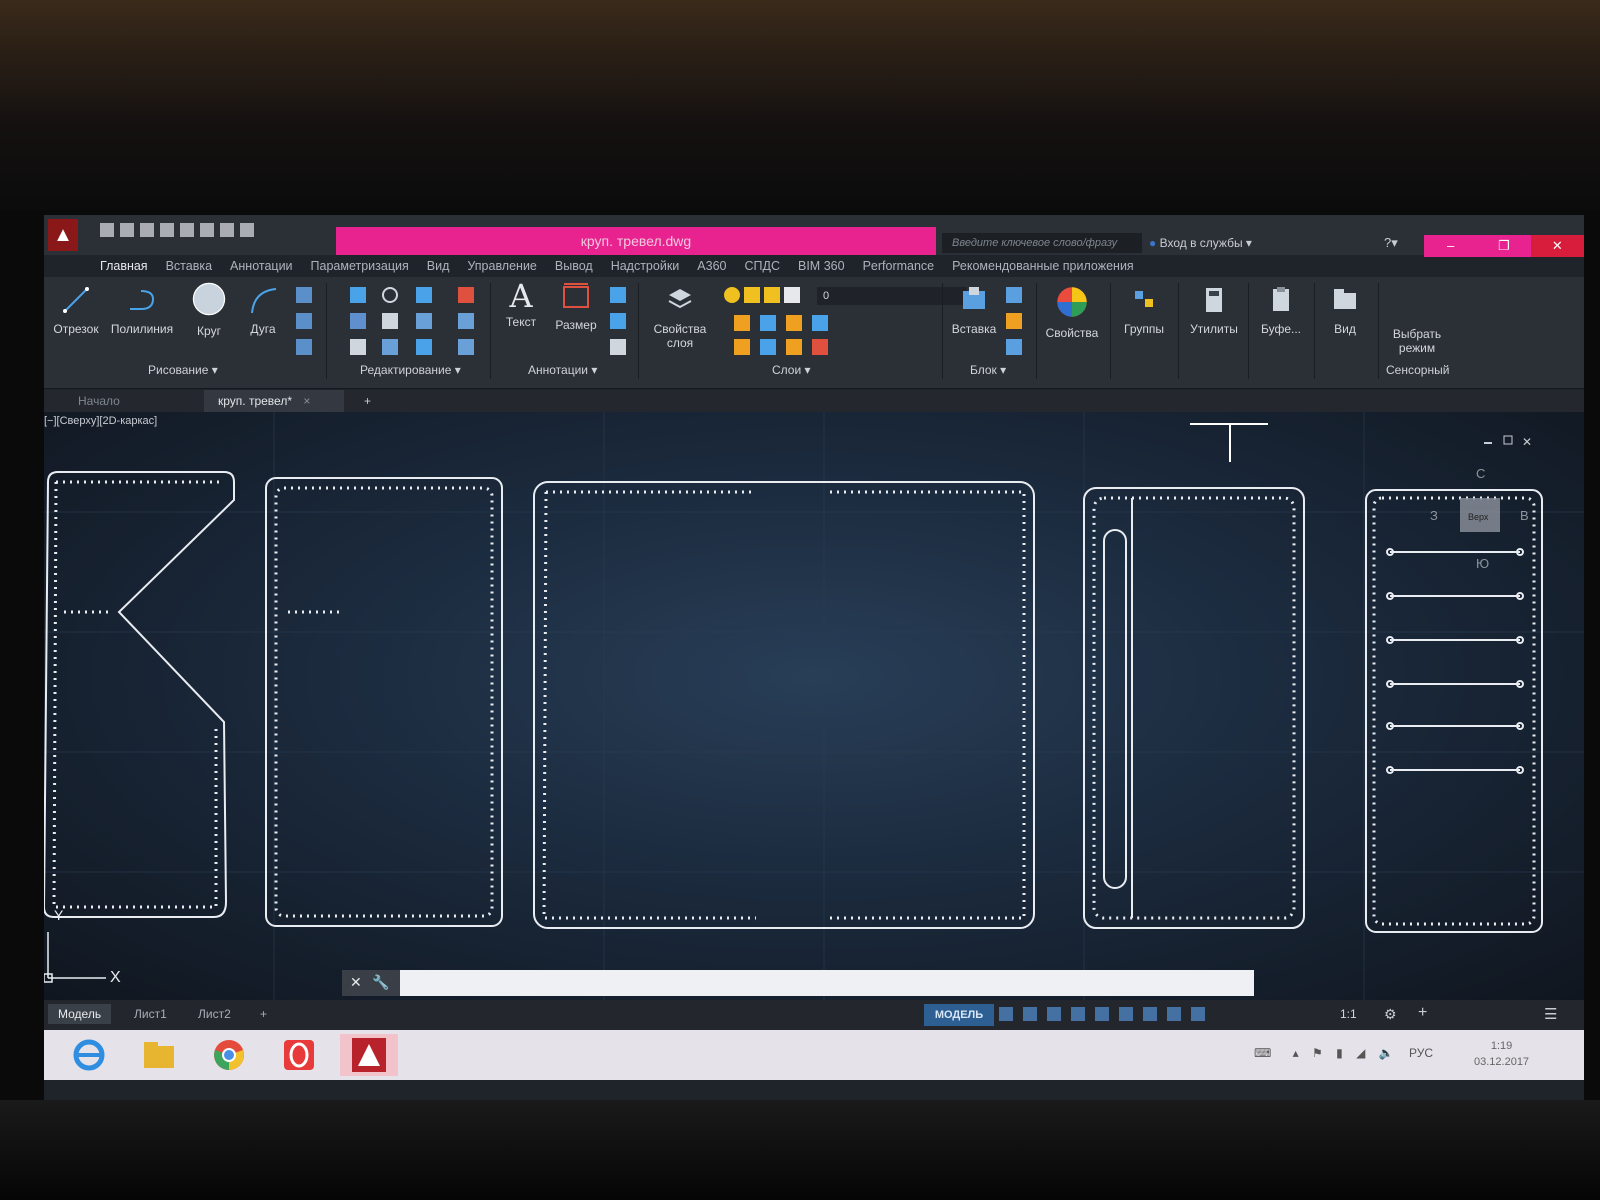 The height and width of the screenshot is (1200, 1600). I want to click on block-group-label: Блок ▾, so click(988, 370).